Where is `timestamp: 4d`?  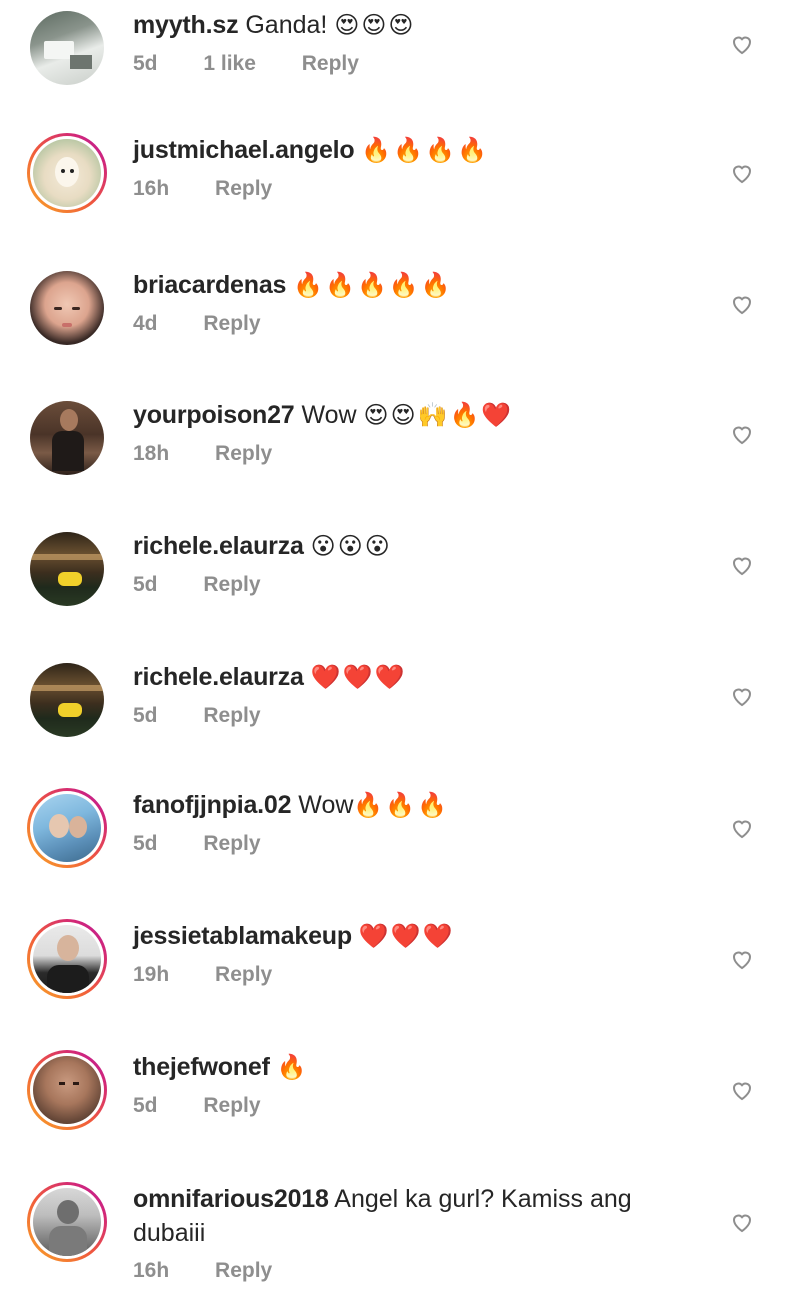
timestamp: 4d is located at coordinates (145, 323).